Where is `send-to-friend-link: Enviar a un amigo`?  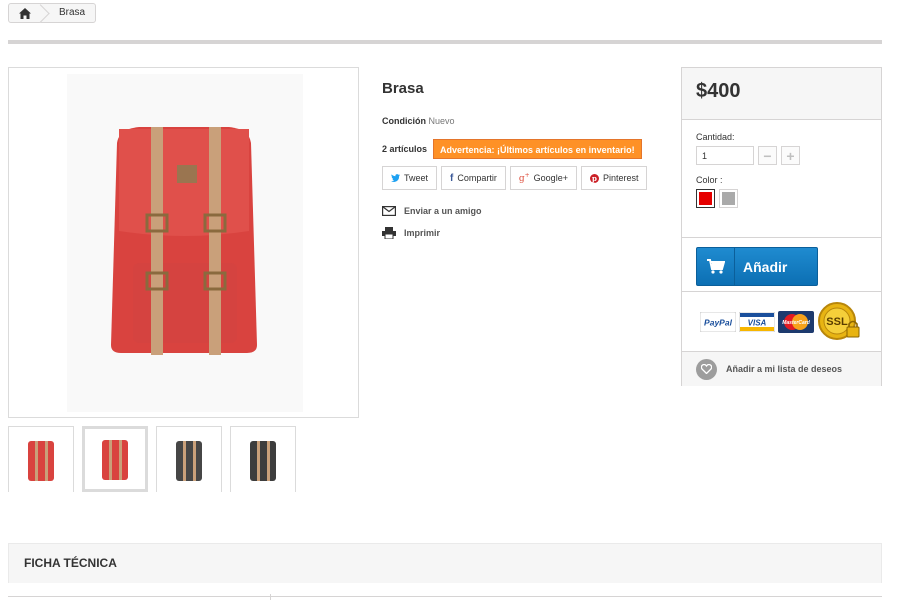
send-to-friend-link: Enviar a un amigo is located at coordinates (432, 211).